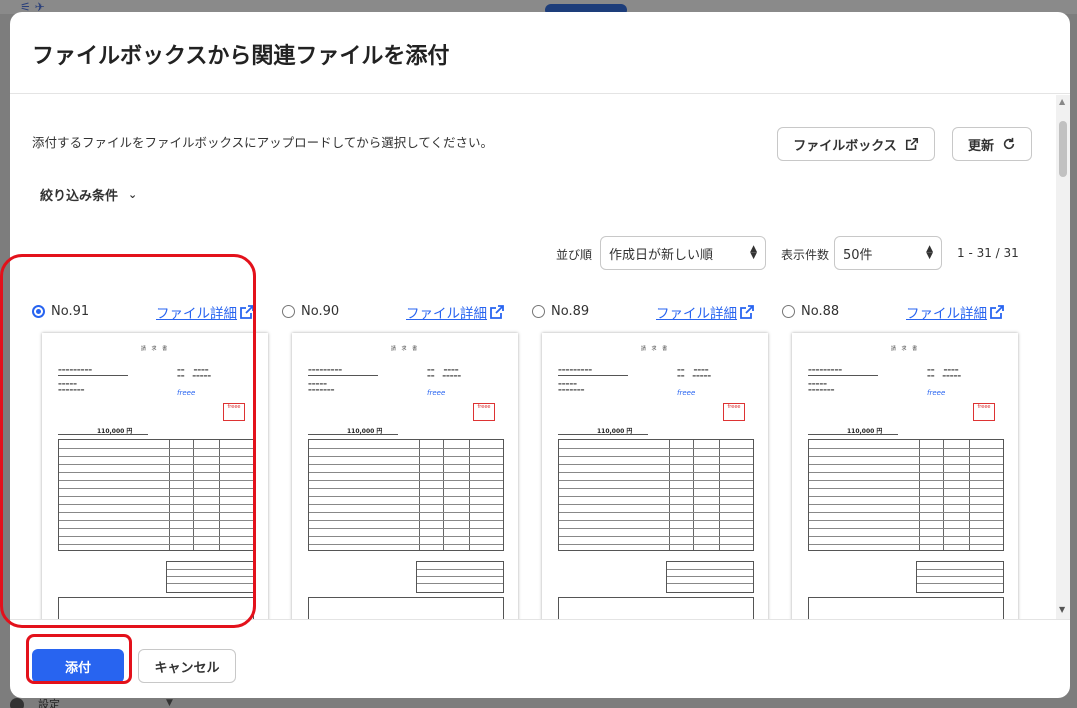 This screenshot has height=708, width=1077. Describe the element at coordinates (1063, 149) in the screenshot. I see `scroll-thumb` at that location.